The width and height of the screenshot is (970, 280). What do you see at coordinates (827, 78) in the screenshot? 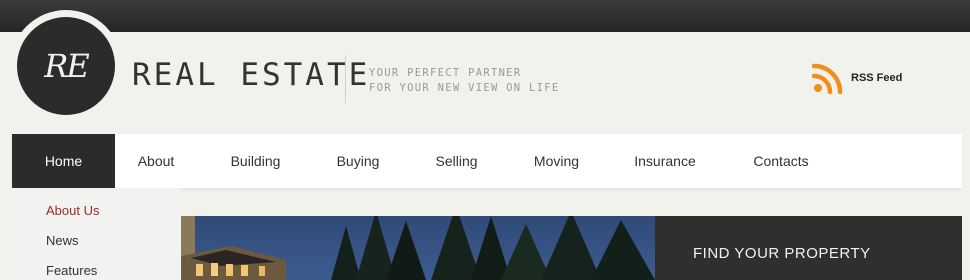
I see `rss-icon` at bounding box center [827, 78].